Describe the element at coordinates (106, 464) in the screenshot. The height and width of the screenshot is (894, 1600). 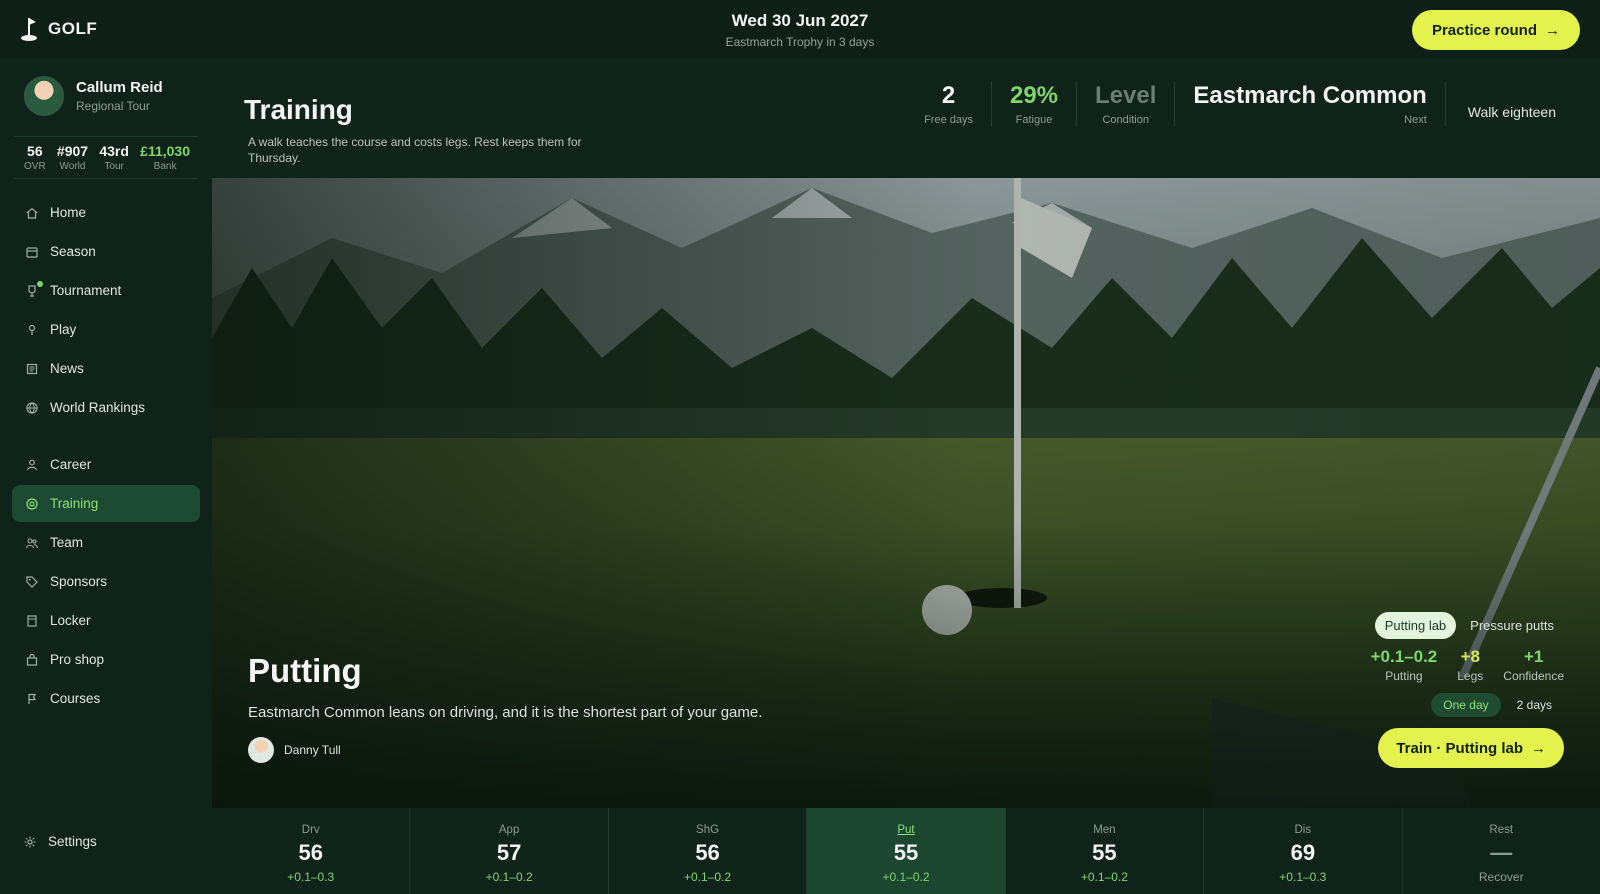
I see `nav-item-career: Career` at that location.